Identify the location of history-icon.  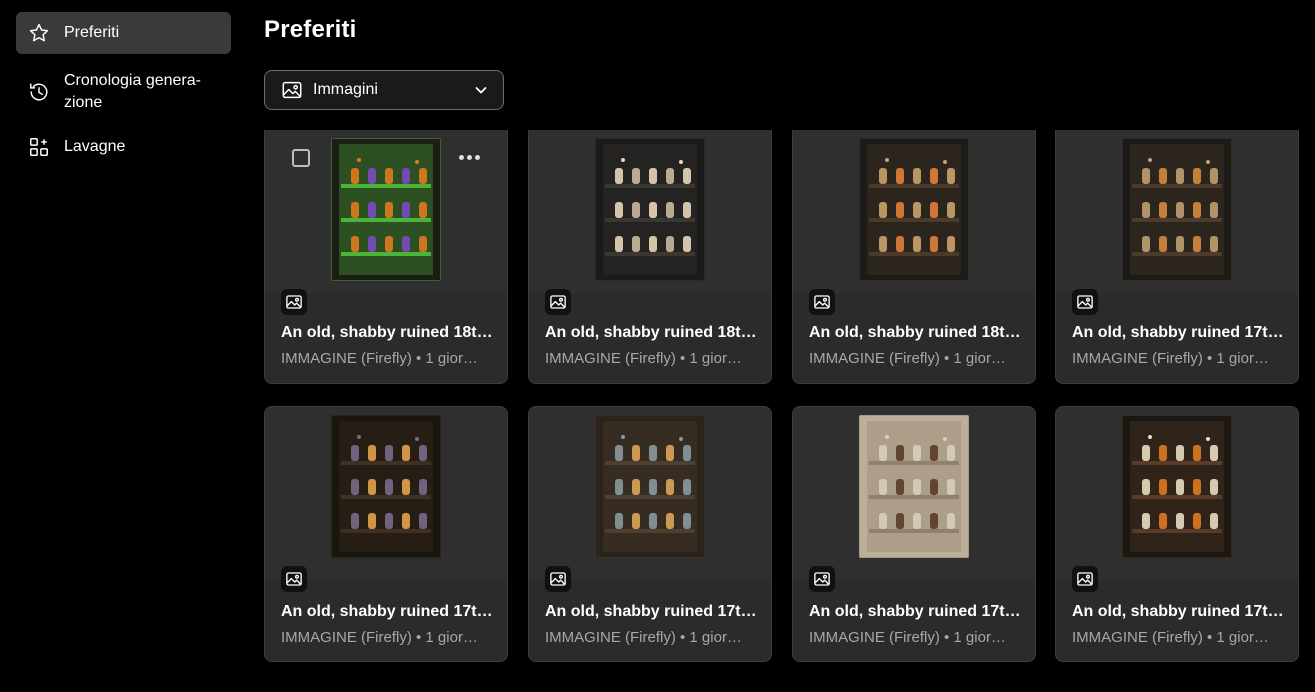
(39, 92).